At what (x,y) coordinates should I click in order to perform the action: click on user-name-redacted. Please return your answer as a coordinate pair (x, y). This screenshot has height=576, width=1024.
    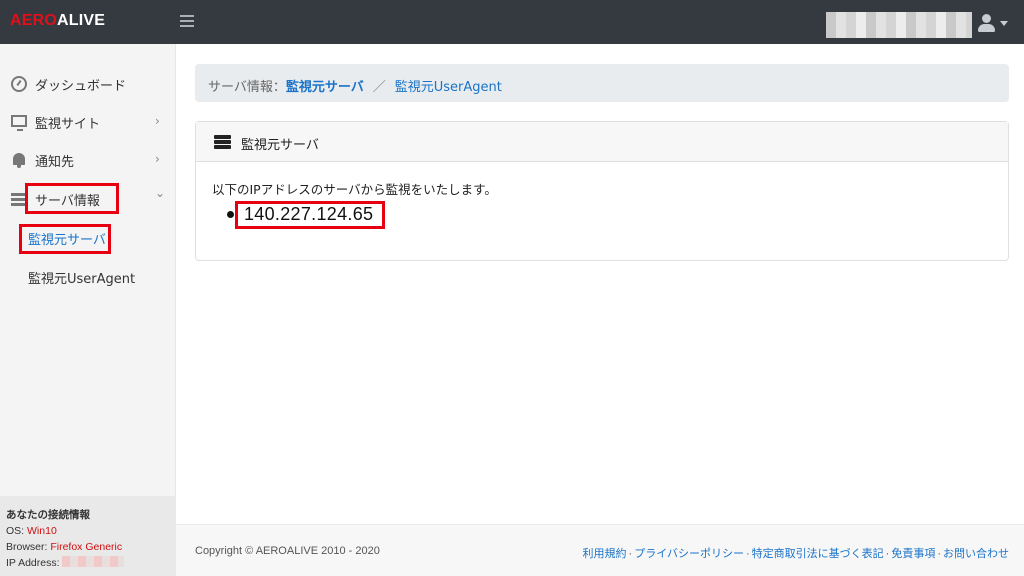
    Looking at the image, I should click on (899, 25).